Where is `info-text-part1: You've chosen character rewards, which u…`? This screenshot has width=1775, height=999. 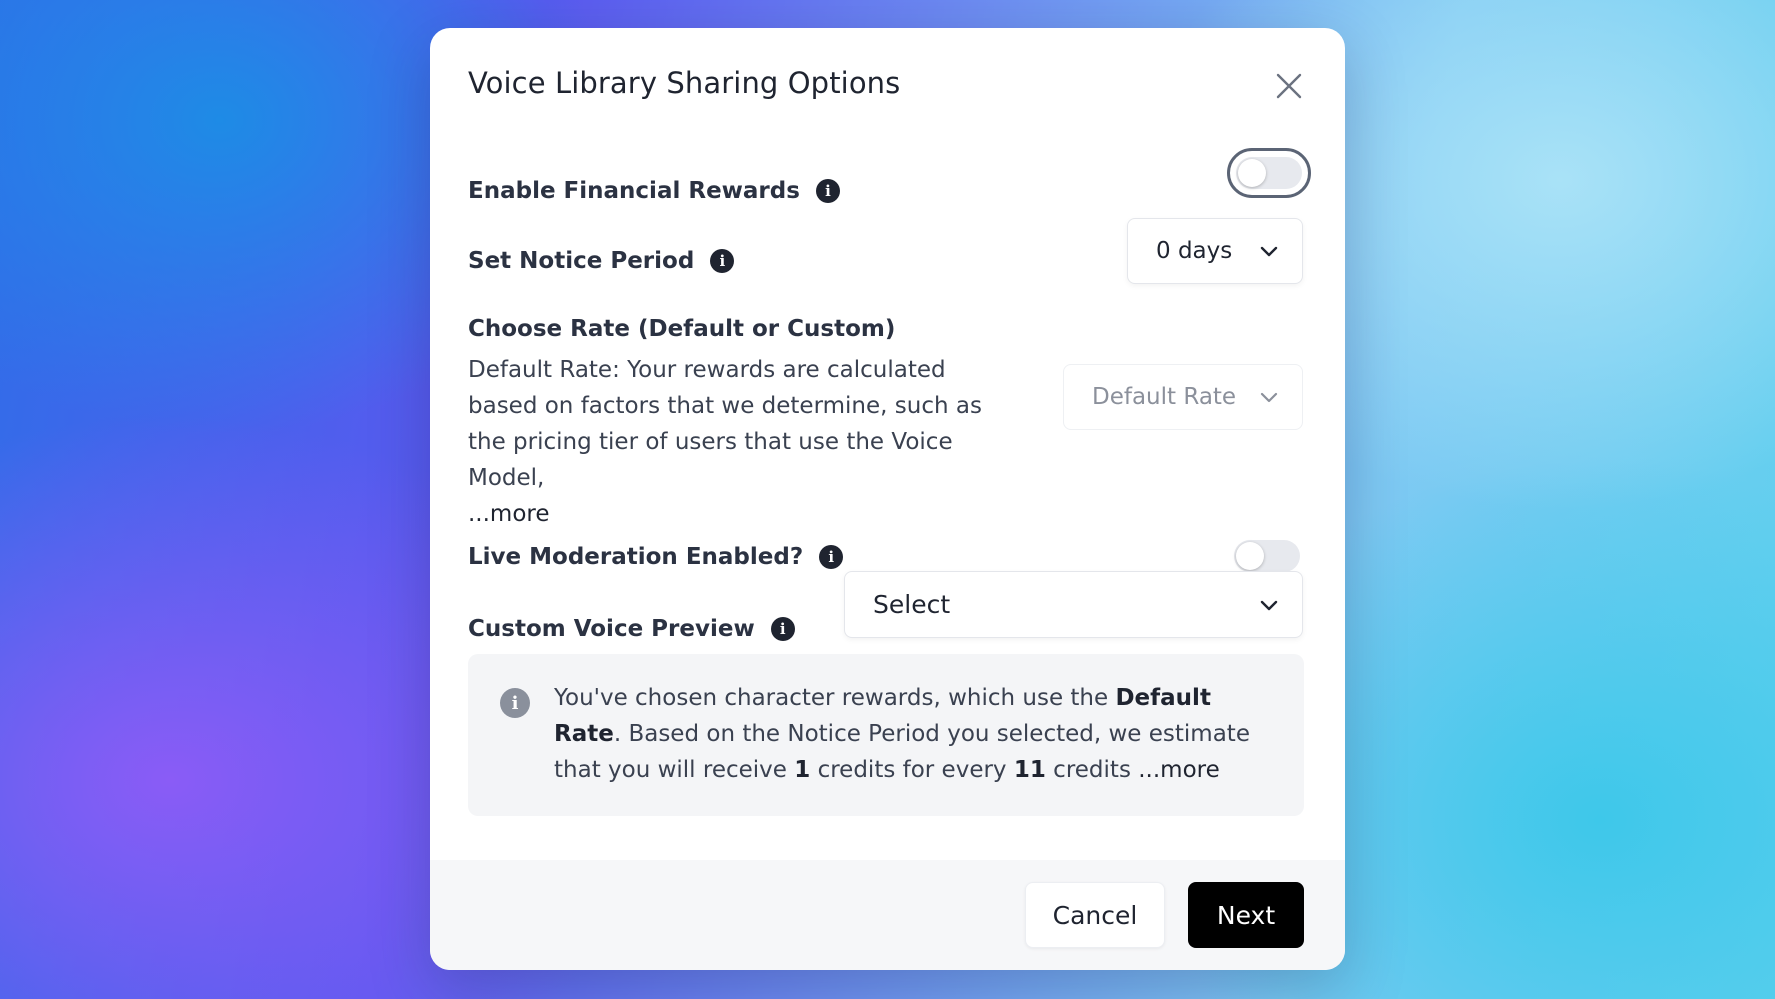 info-text-part1: You've chosen character rewards, which u… is located at coordinates (835, 698).